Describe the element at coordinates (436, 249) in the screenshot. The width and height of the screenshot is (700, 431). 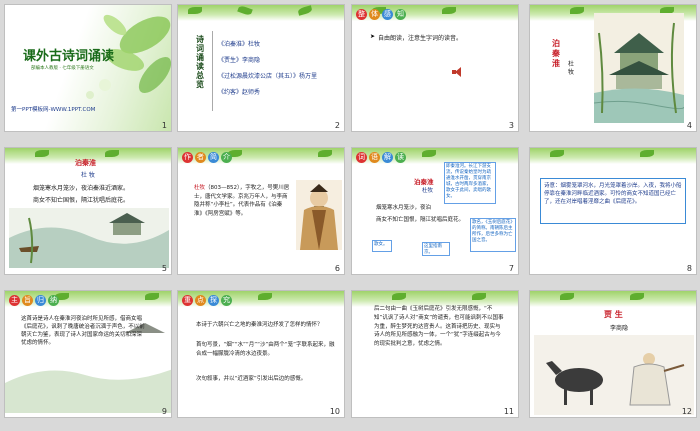
I see `annotation-jiang: 这里指南京。` at that location.